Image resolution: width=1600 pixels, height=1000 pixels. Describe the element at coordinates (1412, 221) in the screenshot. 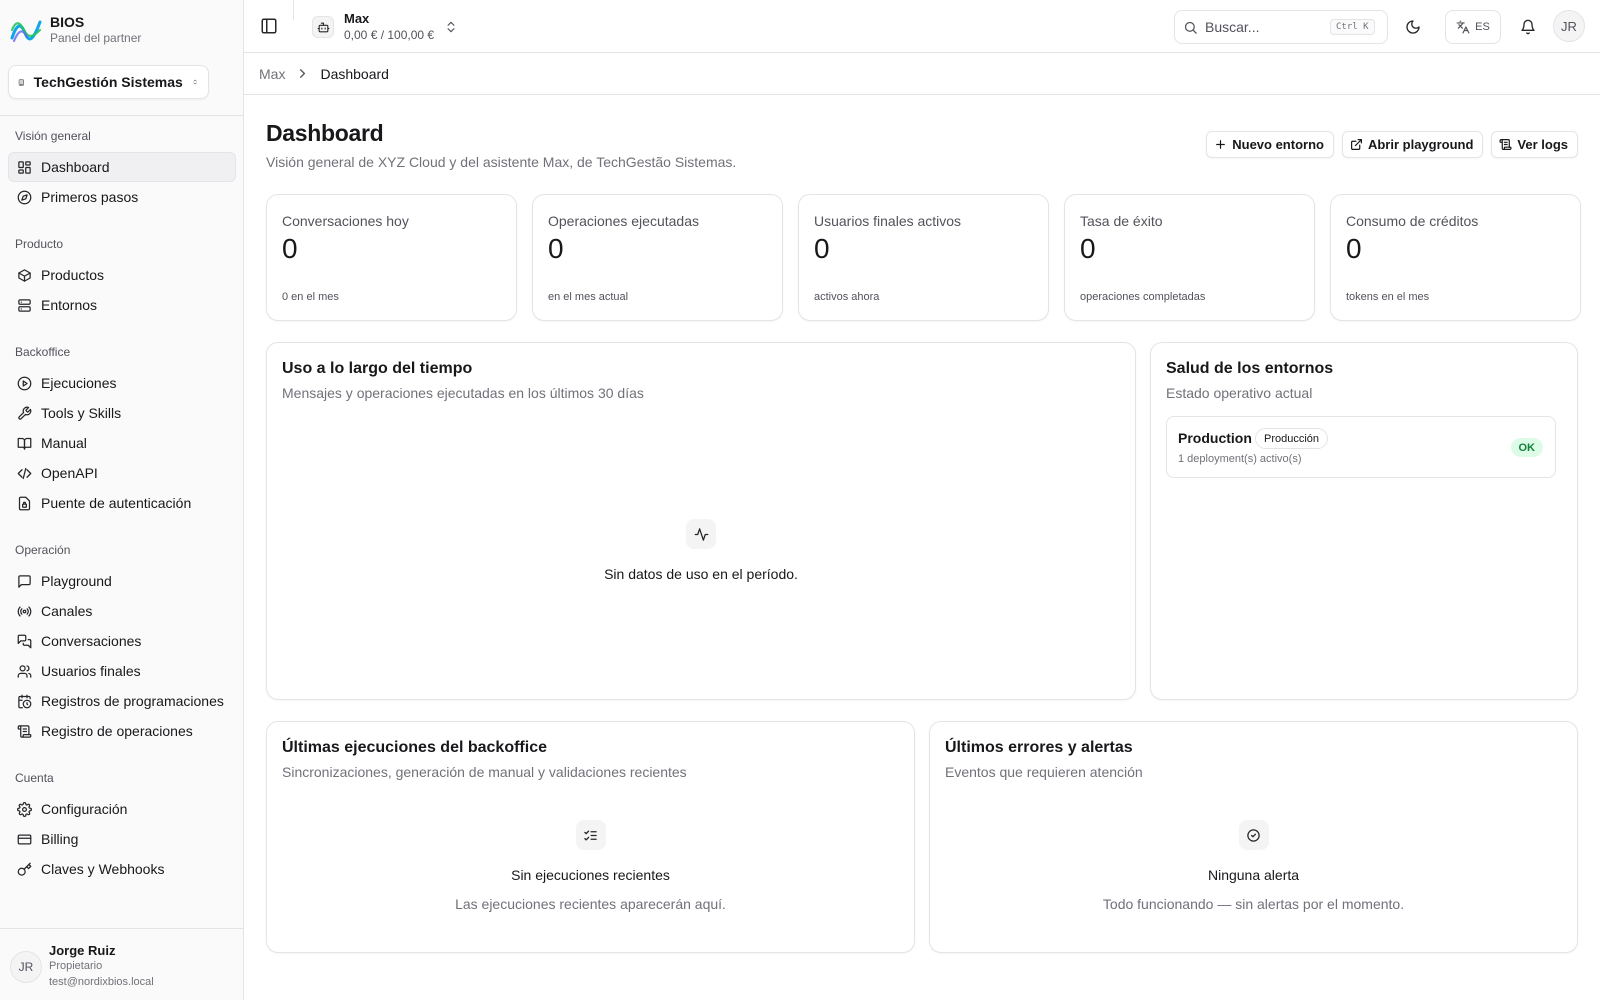

I see `stat-label: Consumo de créditos` at that location.